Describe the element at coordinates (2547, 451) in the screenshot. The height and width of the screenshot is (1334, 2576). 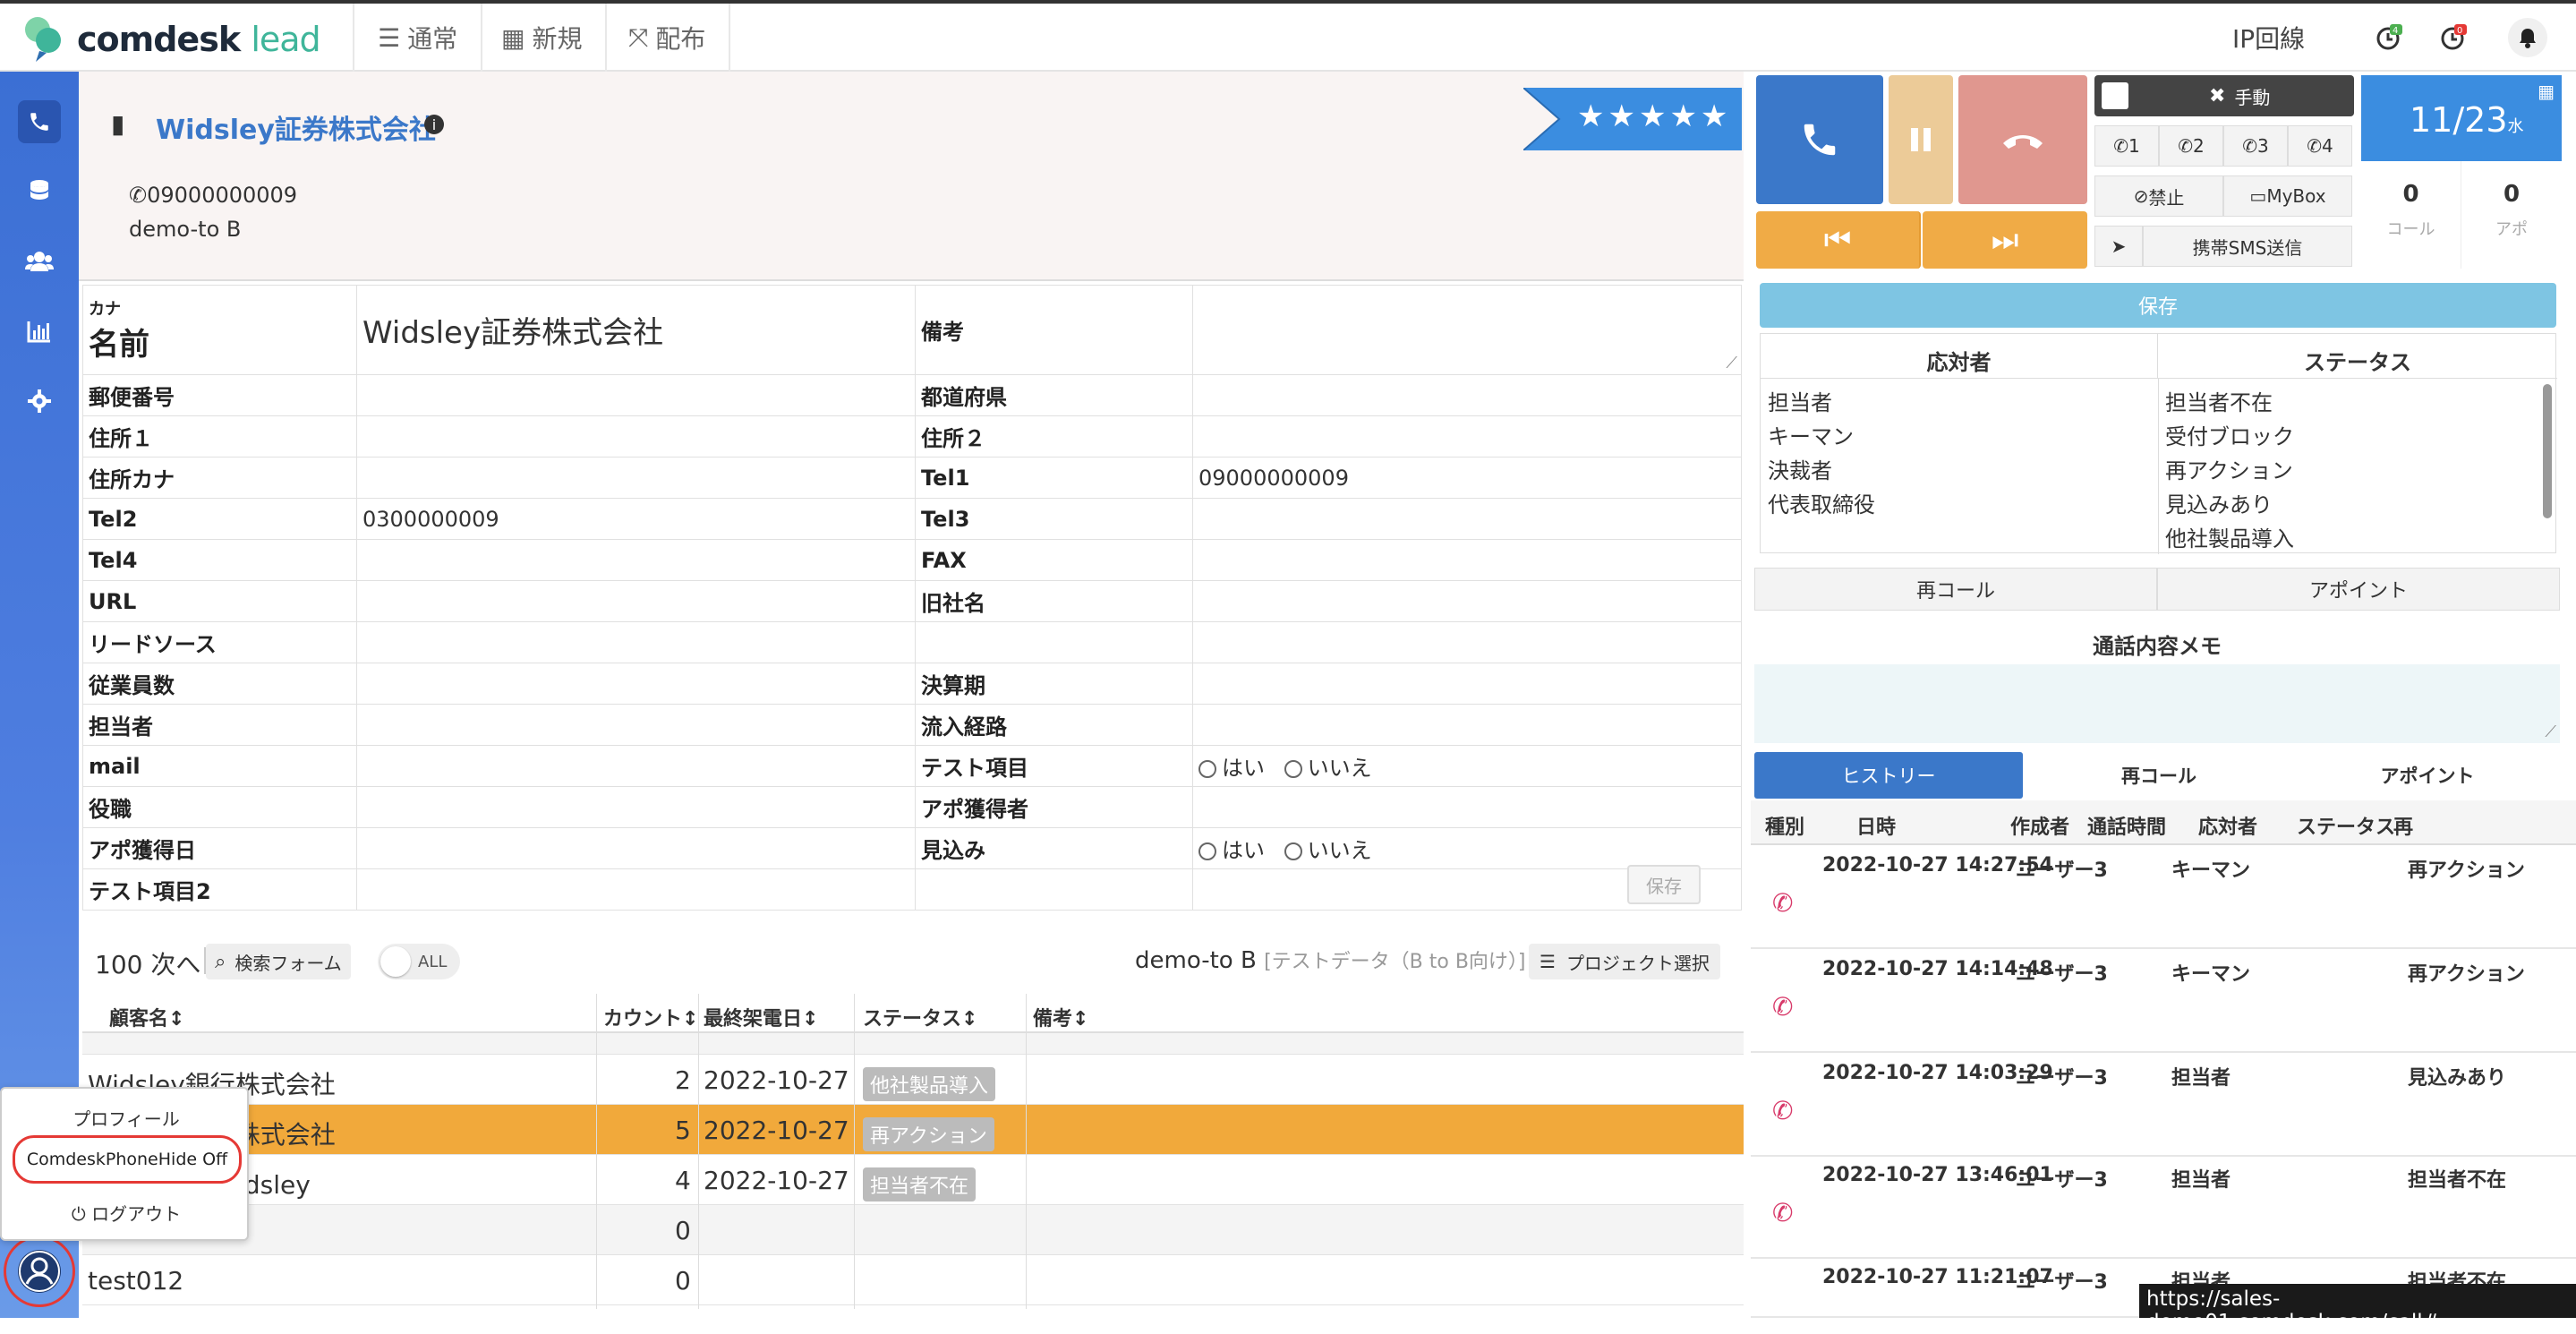
I see `scrollbar` at that location.